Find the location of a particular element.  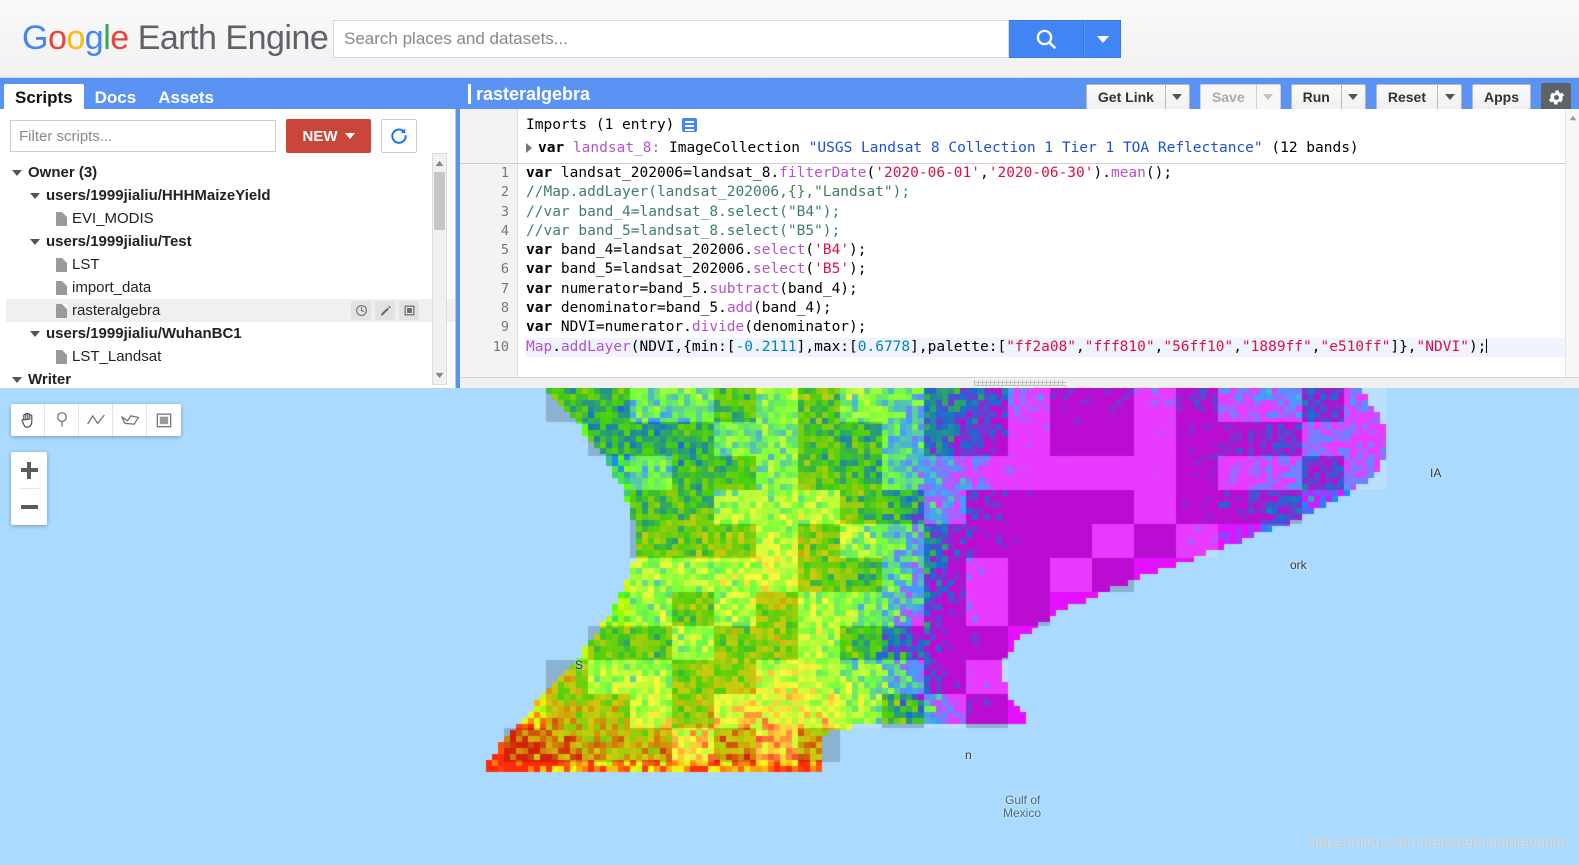

search-button is located at coordinates (1046, 39).